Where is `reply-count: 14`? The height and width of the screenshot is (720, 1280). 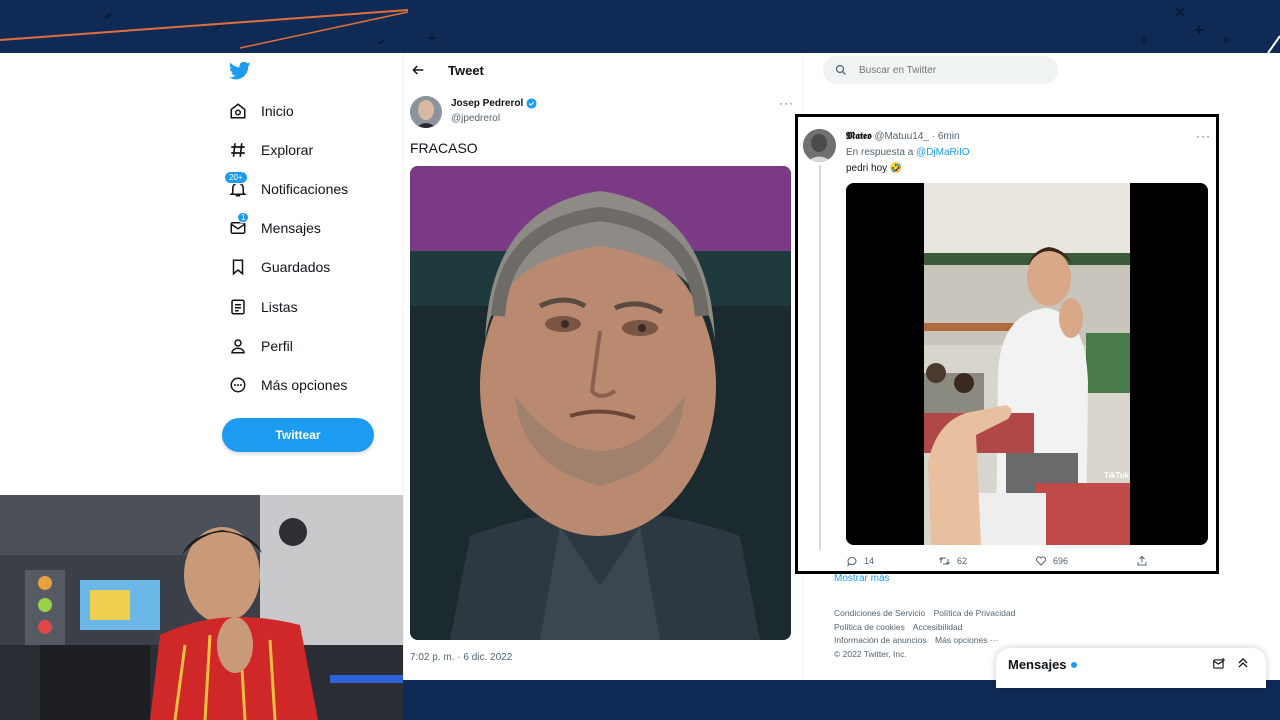 reply-count: 14 is located at coordinates (869, 561).